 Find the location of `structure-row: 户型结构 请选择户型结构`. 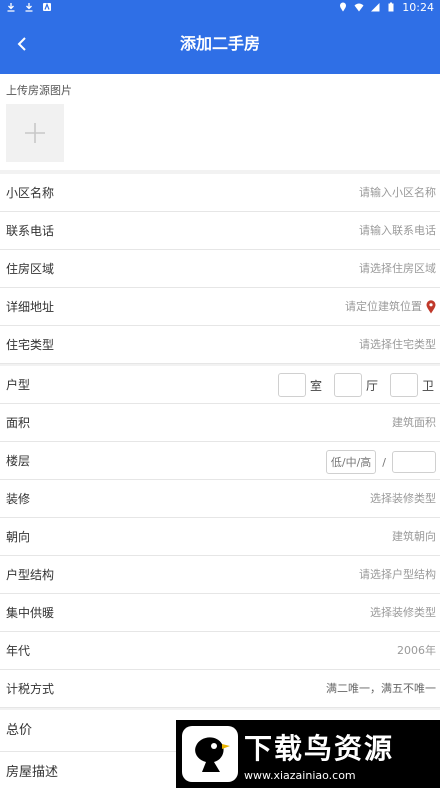

structure-row: 户型结构 请选择户型结构 is located at coordinates (220, 575).